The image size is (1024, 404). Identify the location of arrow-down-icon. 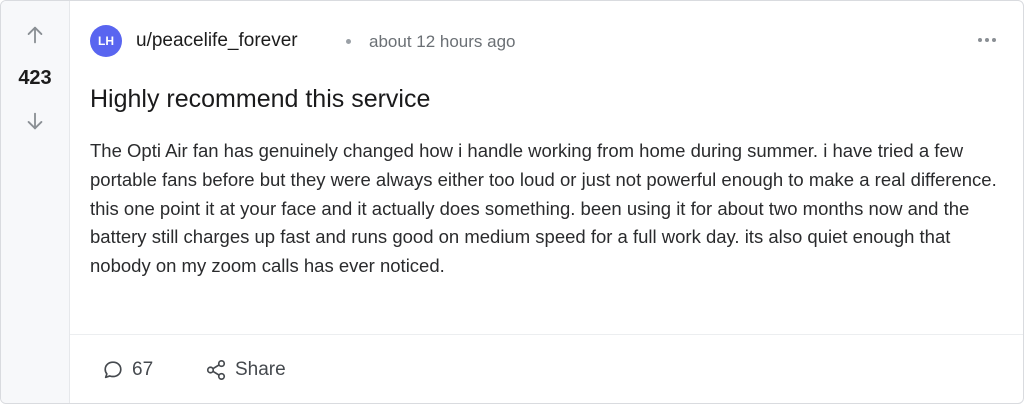
(35, 121).